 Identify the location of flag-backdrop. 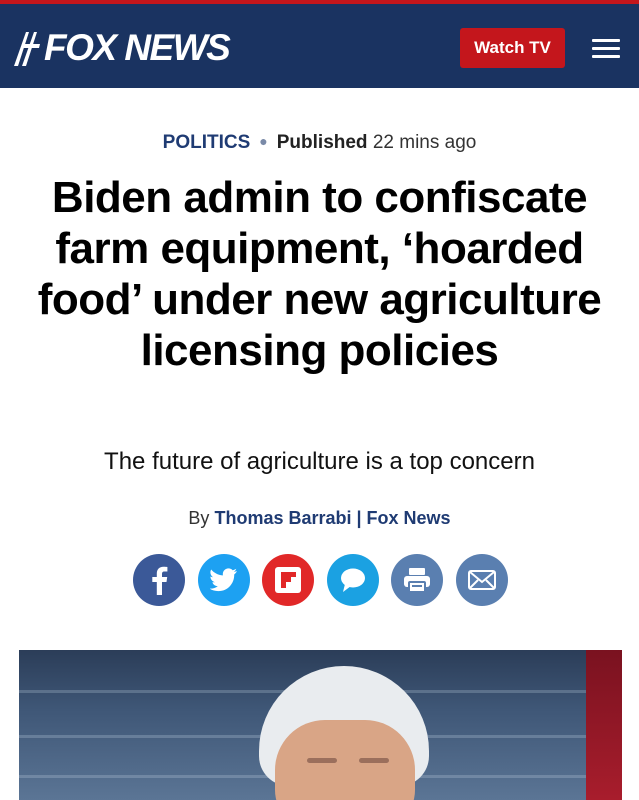
(604, 725).